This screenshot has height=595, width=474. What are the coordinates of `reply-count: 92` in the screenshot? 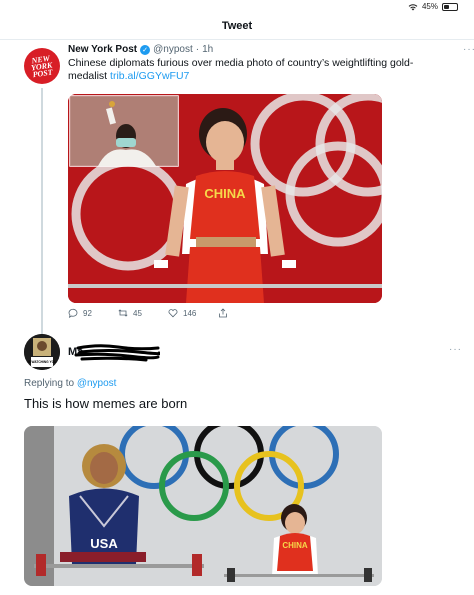 It's located at (87, 313).